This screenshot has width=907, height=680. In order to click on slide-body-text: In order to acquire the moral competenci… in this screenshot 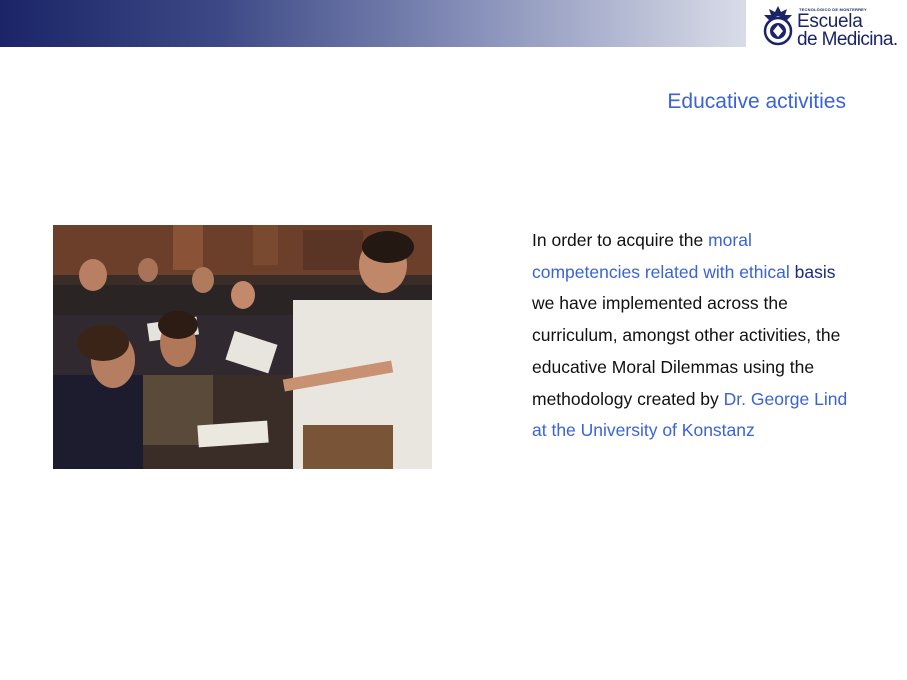, I will do `click(697, 336)`.